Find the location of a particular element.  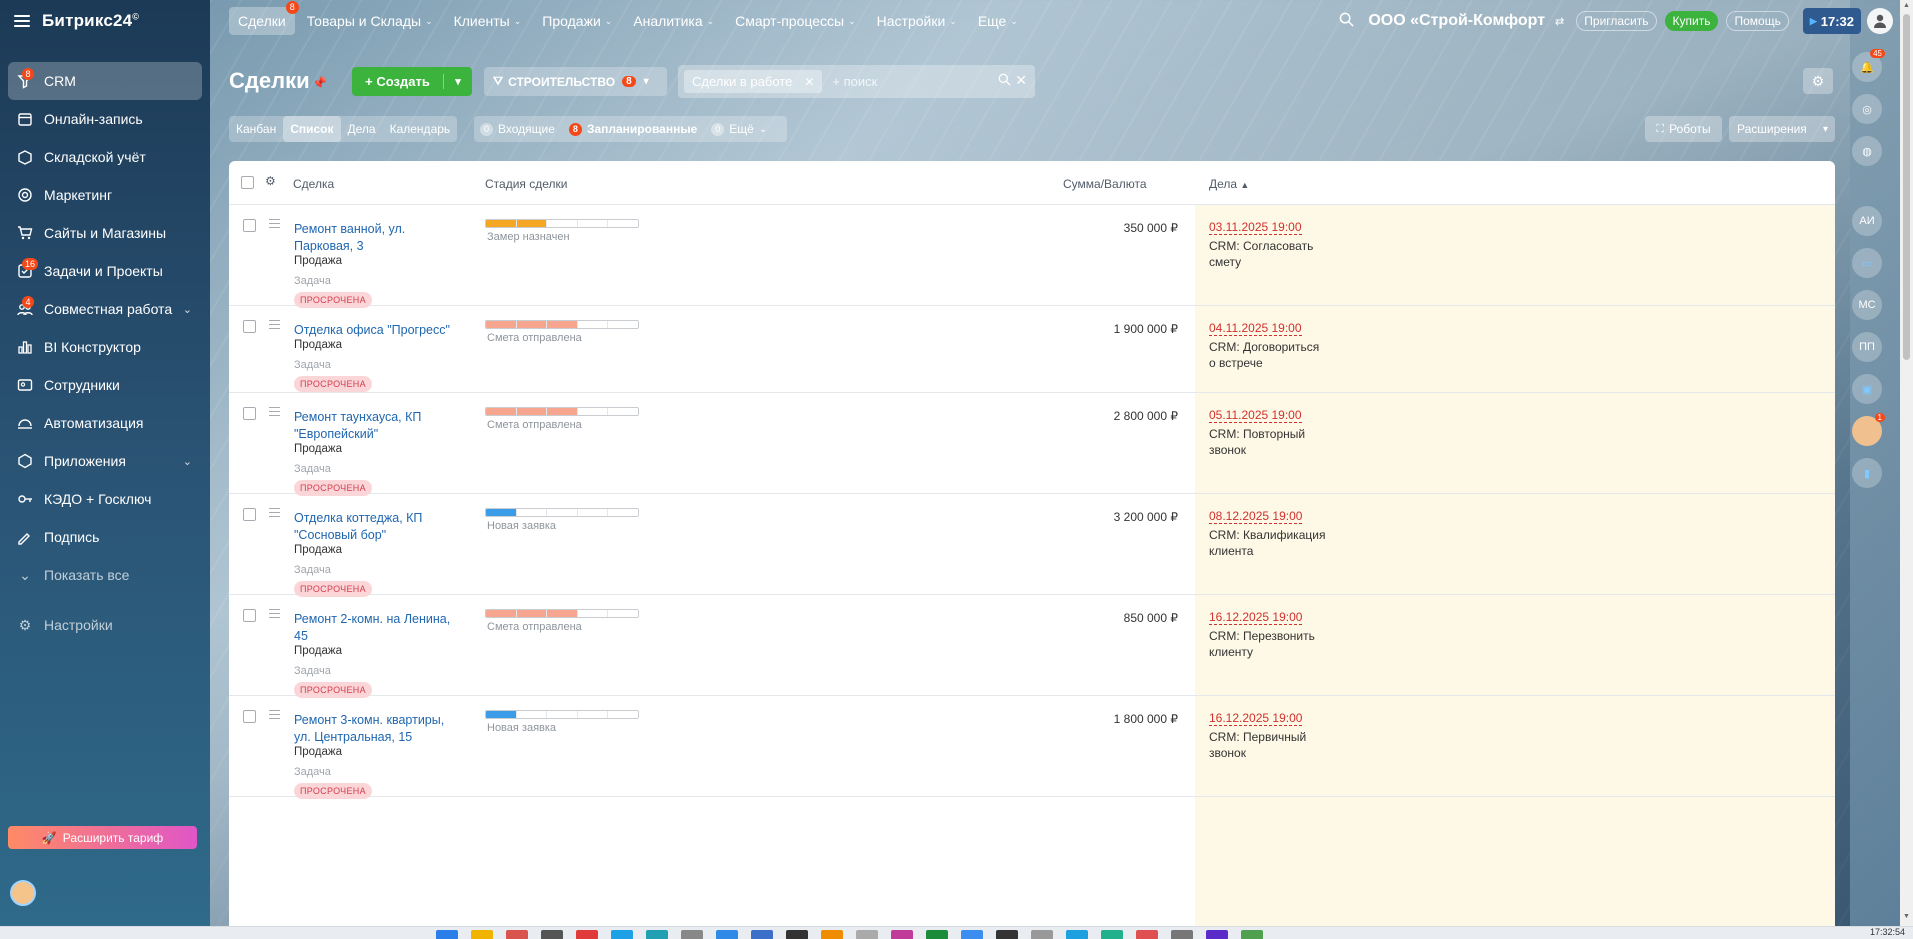

view-tab: Список is located at coordinates (312, 129).